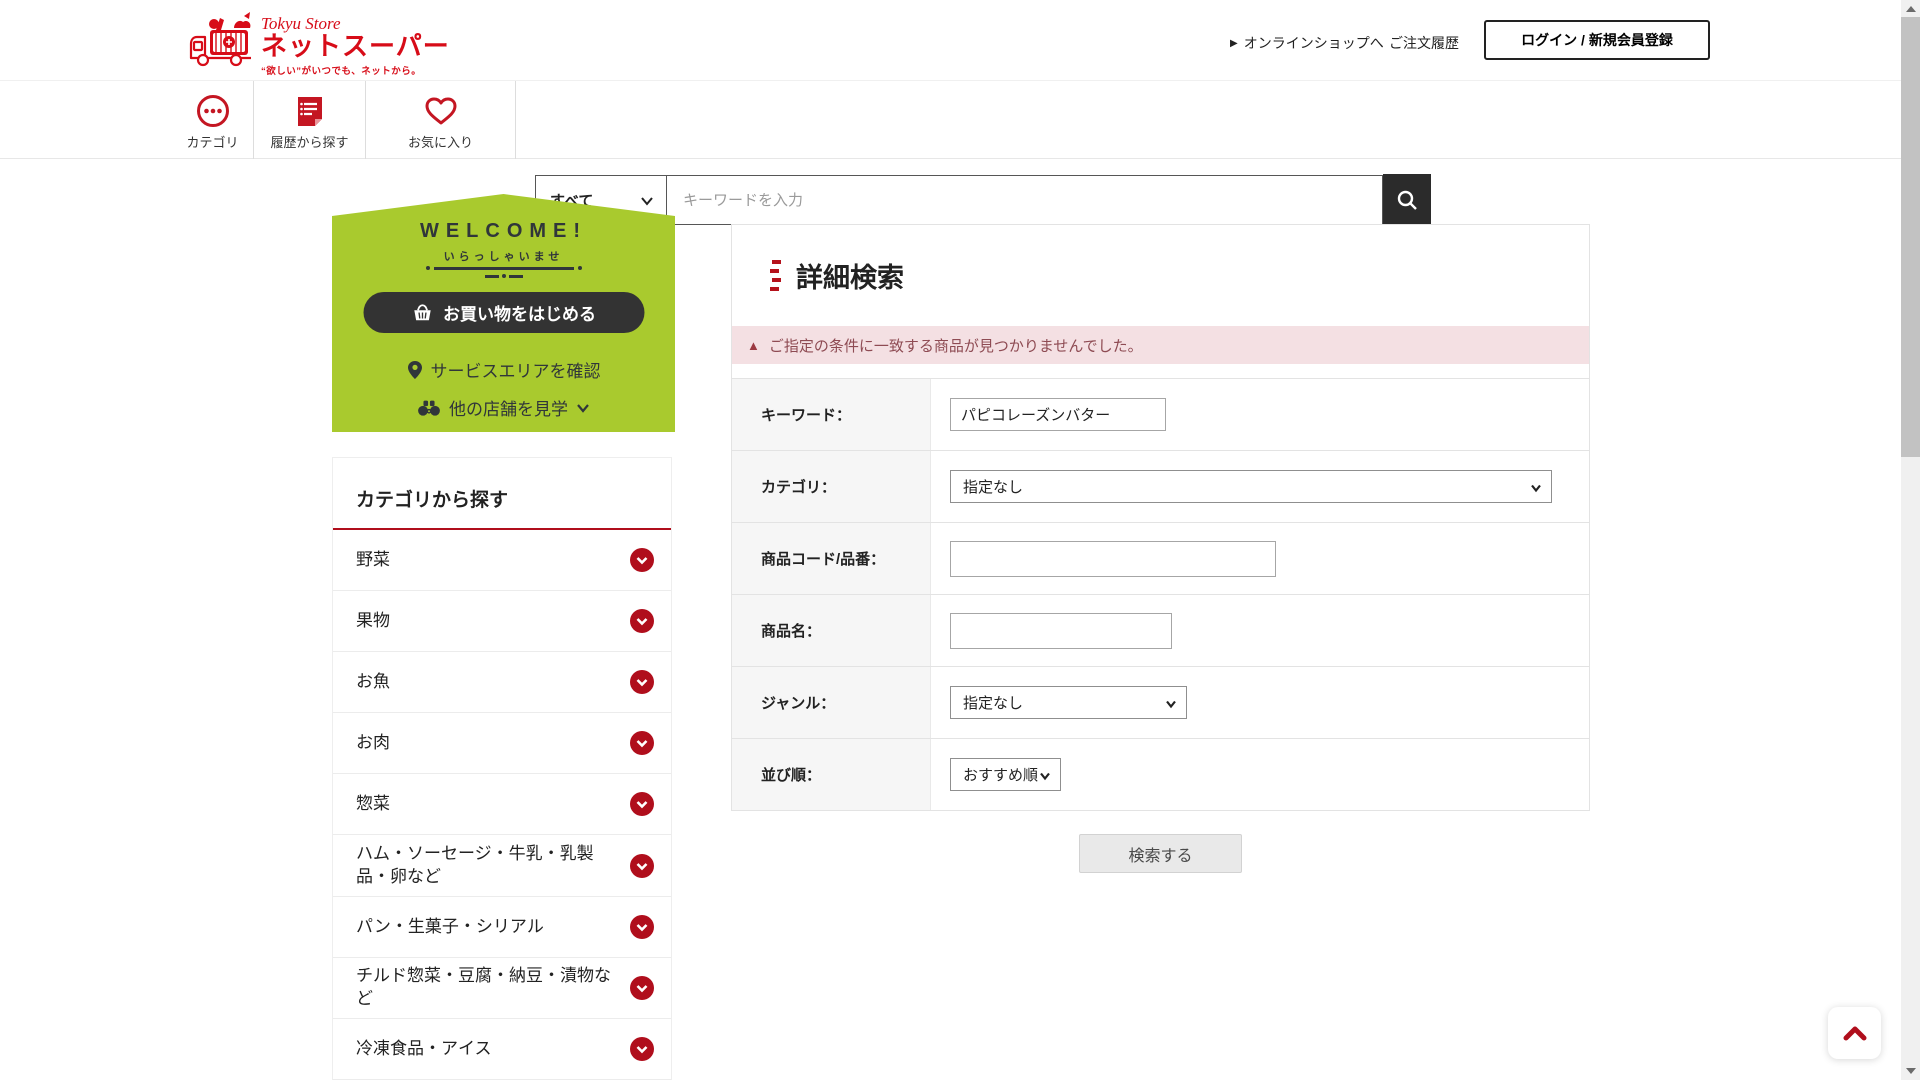 The height and width of the screenshot is (1080, 1920). What do you see at coordinates (1160, 774) in the screenshot?
I see `form-row-sort: 並び順： おすすめ順` at bounding box center [1160, 774].